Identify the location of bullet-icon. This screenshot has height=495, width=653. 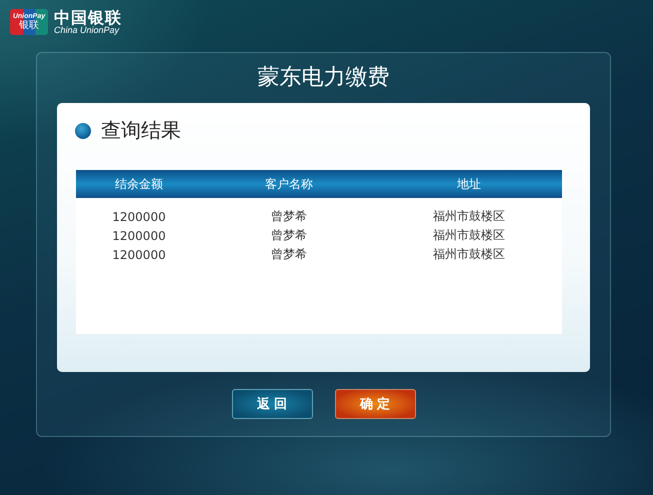
(83, 130).